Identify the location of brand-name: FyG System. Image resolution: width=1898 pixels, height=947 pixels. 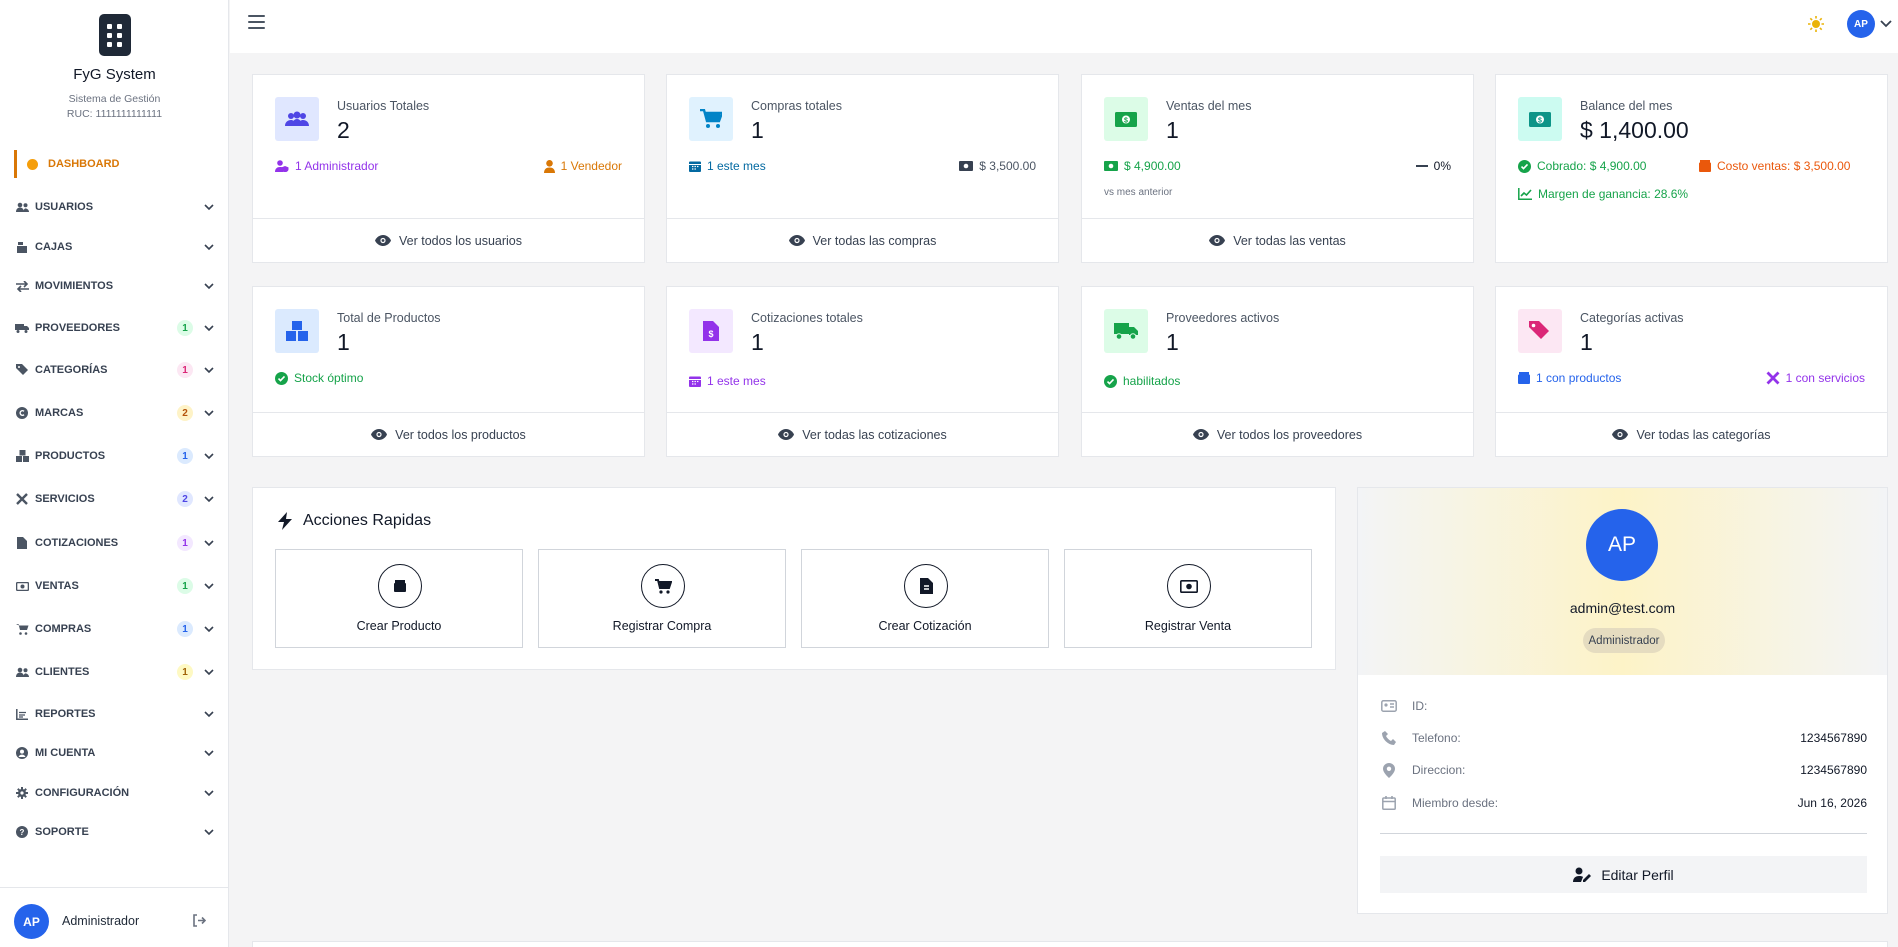
(114, 74).